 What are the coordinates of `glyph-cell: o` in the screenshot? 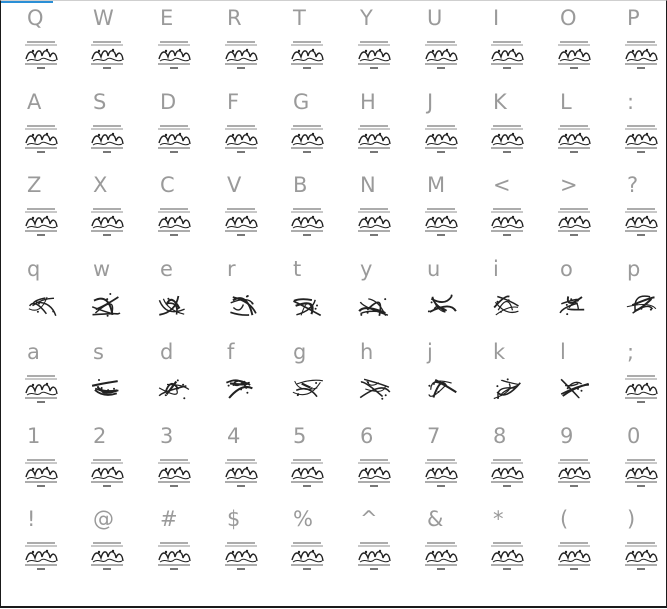 It's located at (567, 297).